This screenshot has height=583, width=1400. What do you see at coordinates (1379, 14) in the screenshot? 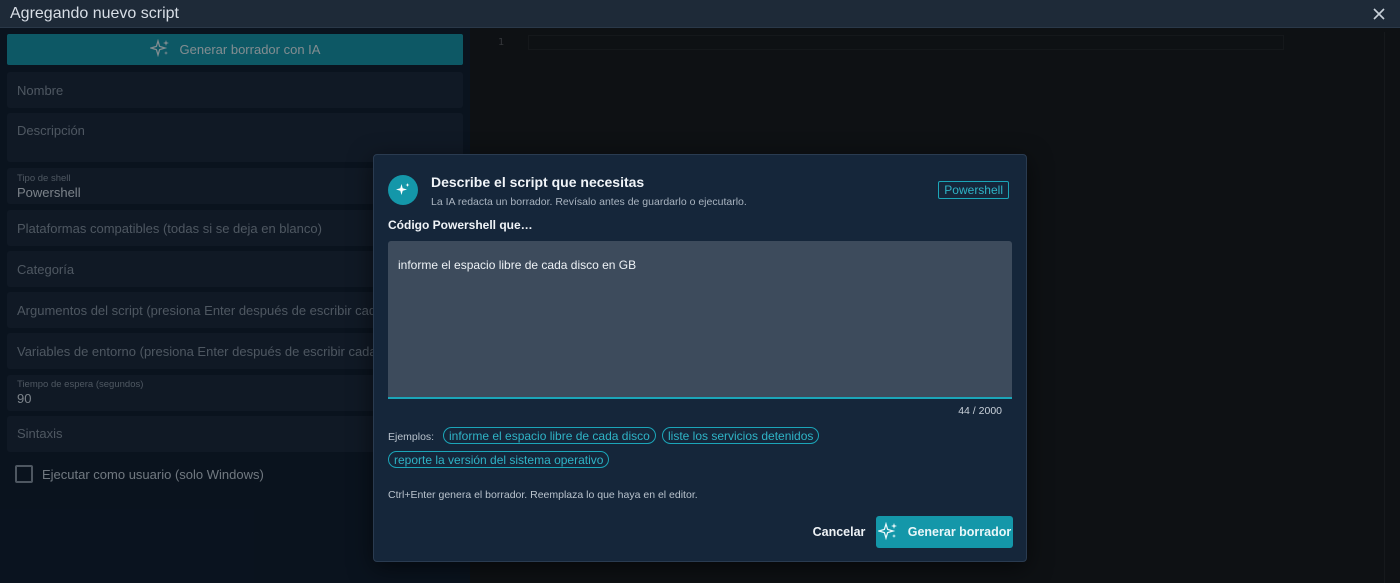
I see `close-icon` at bounding box center [1379, 14].